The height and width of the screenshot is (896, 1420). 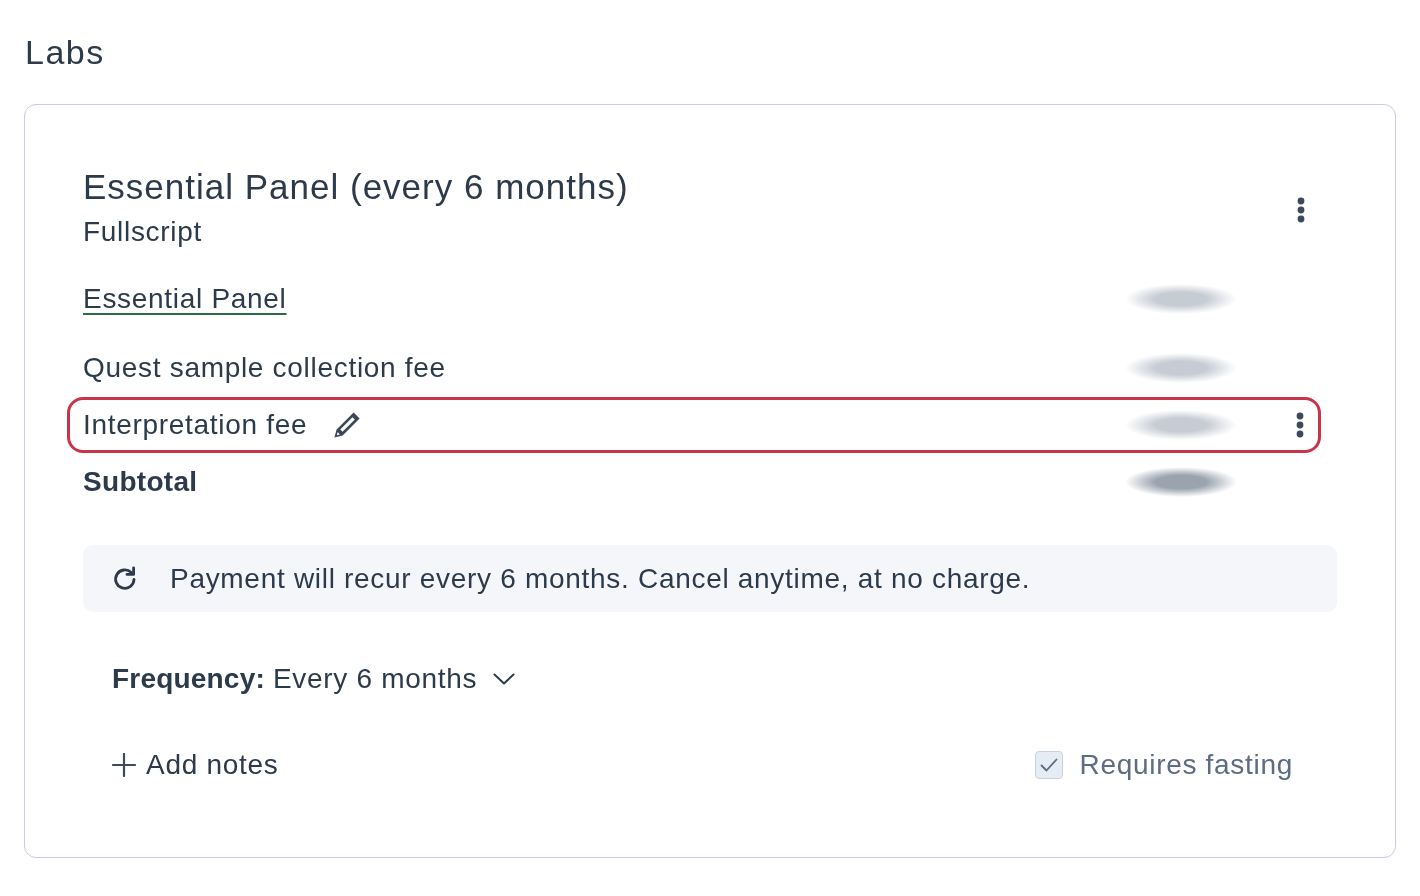 What do you see at coordinates (600, 578) in the screenshot?
I see `notice-text: Payment will recur every 6 months. Cancel anytime, at no charge.` at bounding box center [600, 578].